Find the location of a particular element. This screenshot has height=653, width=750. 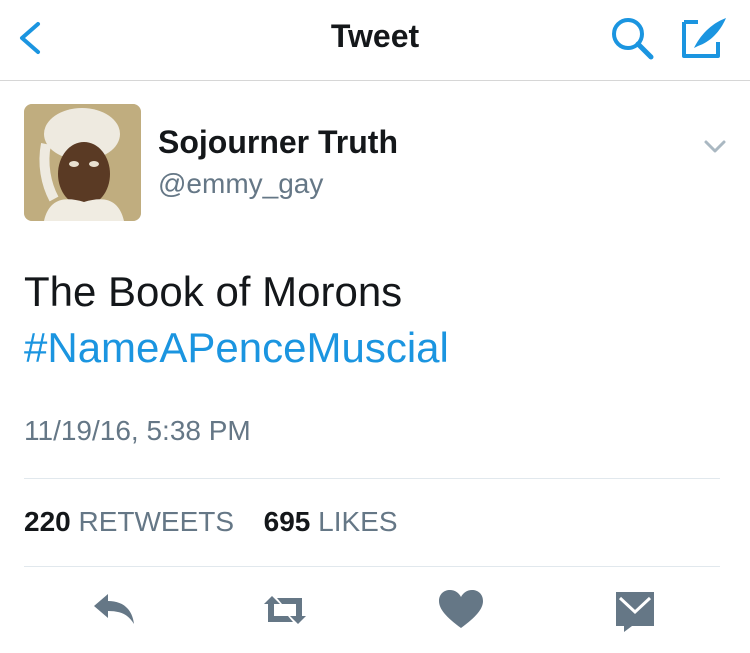

tweet-body: The Book of Morons is located at coordinates (213, 291).